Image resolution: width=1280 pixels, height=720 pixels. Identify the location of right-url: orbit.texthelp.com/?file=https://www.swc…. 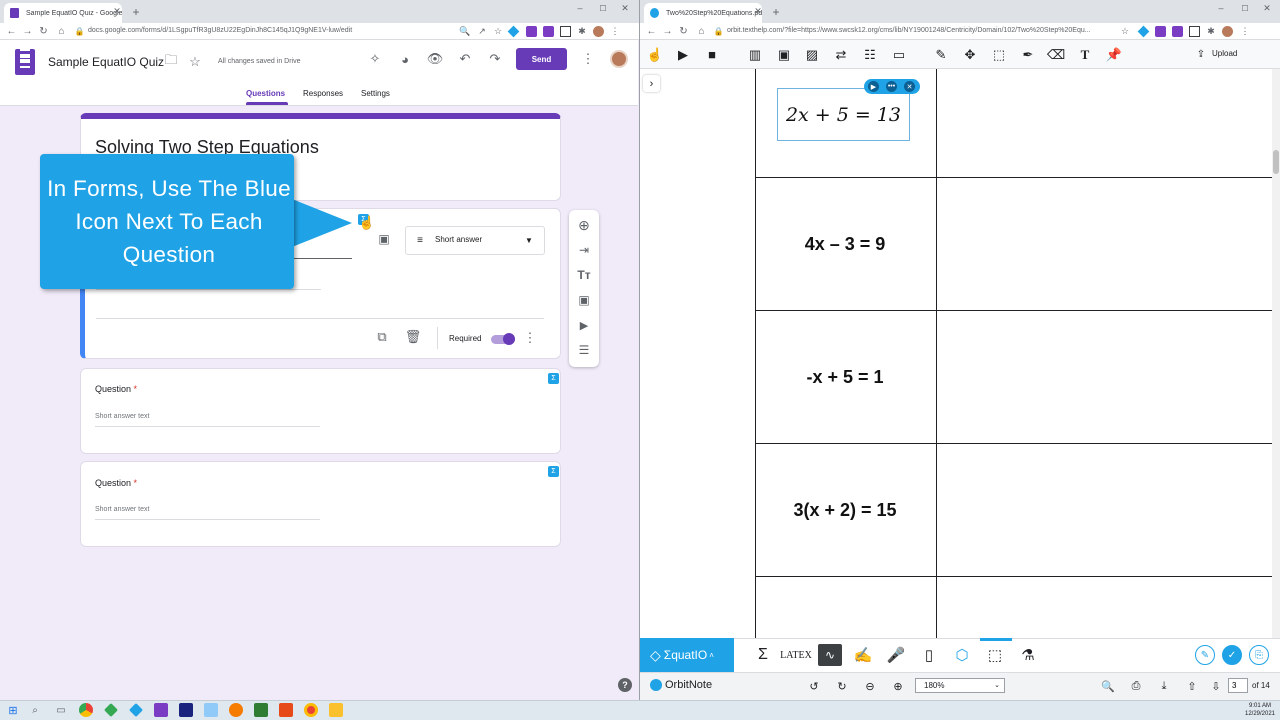
(909, 30).